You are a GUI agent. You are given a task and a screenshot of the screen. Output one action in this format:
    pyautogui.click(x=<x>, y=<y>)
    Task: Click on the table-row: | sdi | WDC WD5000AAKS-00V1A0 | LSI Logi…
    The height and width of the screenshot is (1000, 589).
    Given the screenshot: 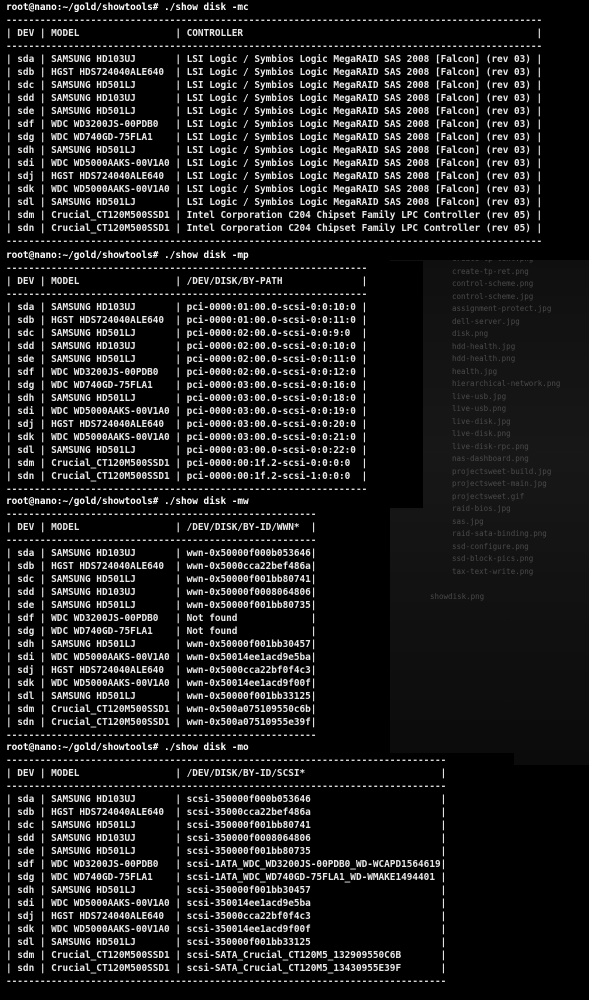 What is the action you would take?
    pyautogui.click(x=274, y=163)
    